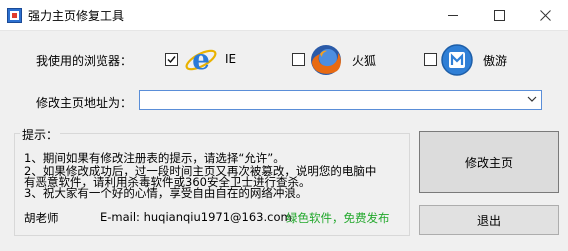 Image resolution: width=568 pixels, height=251 pixels. I want to click on minimize-button, so click(453, 15).